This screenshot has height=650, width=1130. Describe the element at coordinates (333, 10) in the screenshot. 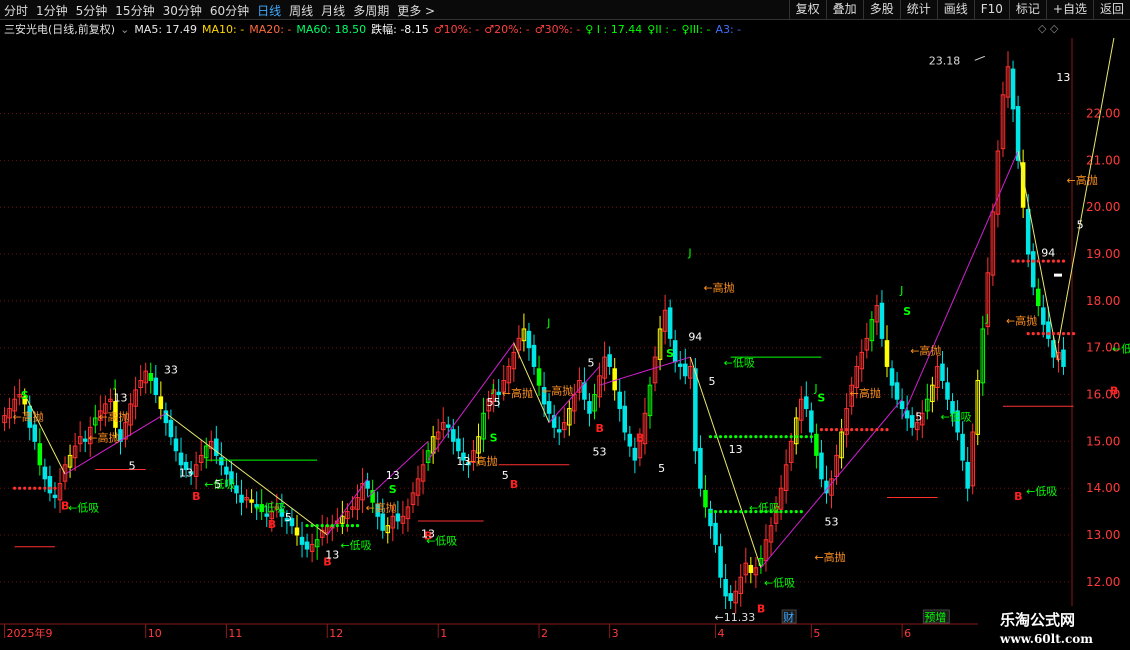

I see `period-tab: 月线` at that location.